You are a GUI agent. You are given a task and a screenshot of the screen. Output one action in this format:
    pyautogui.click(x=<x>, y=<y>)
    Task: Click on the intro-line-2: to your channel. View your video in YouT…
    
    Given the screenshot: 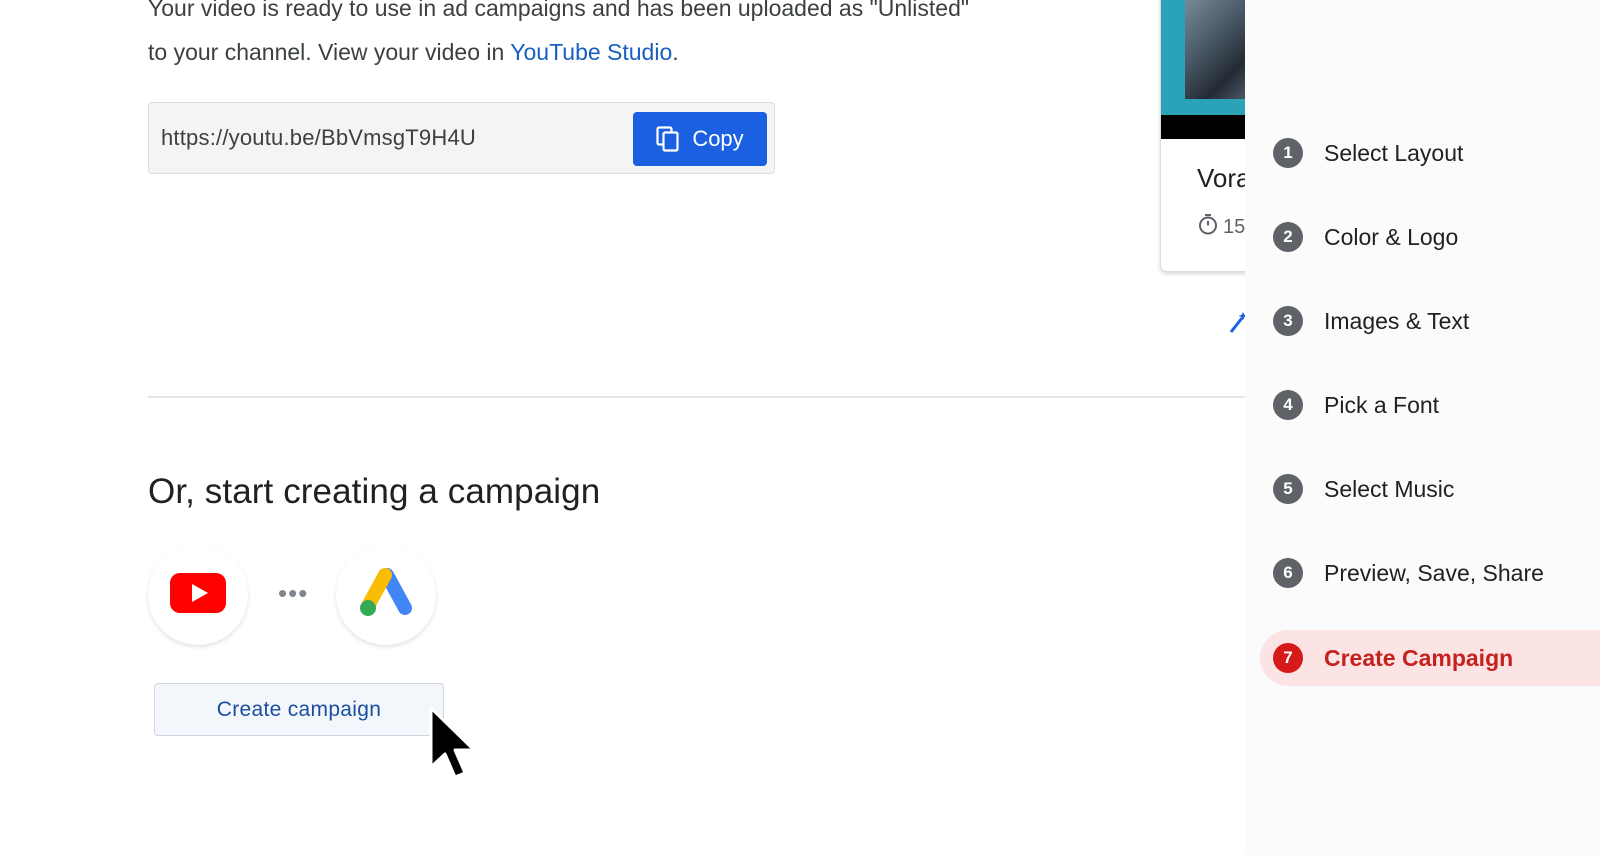 What is the action you would take?
    pyautogui.click(x=588, y=52)
    